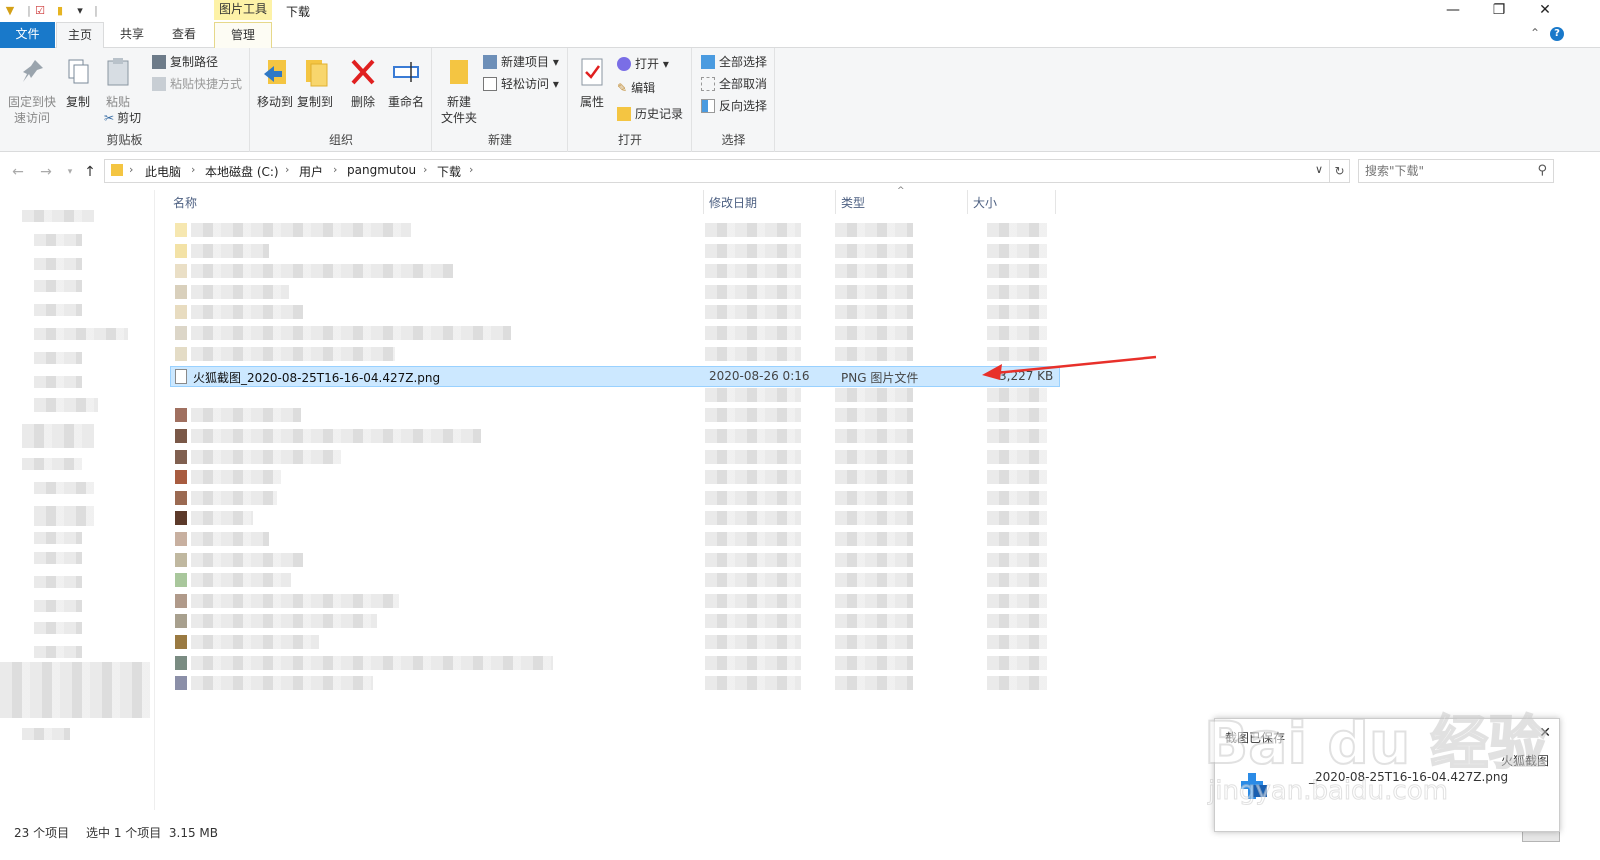  I want to click on pin-quick-access-button: 固定到快 速访问, so click(32, 91).